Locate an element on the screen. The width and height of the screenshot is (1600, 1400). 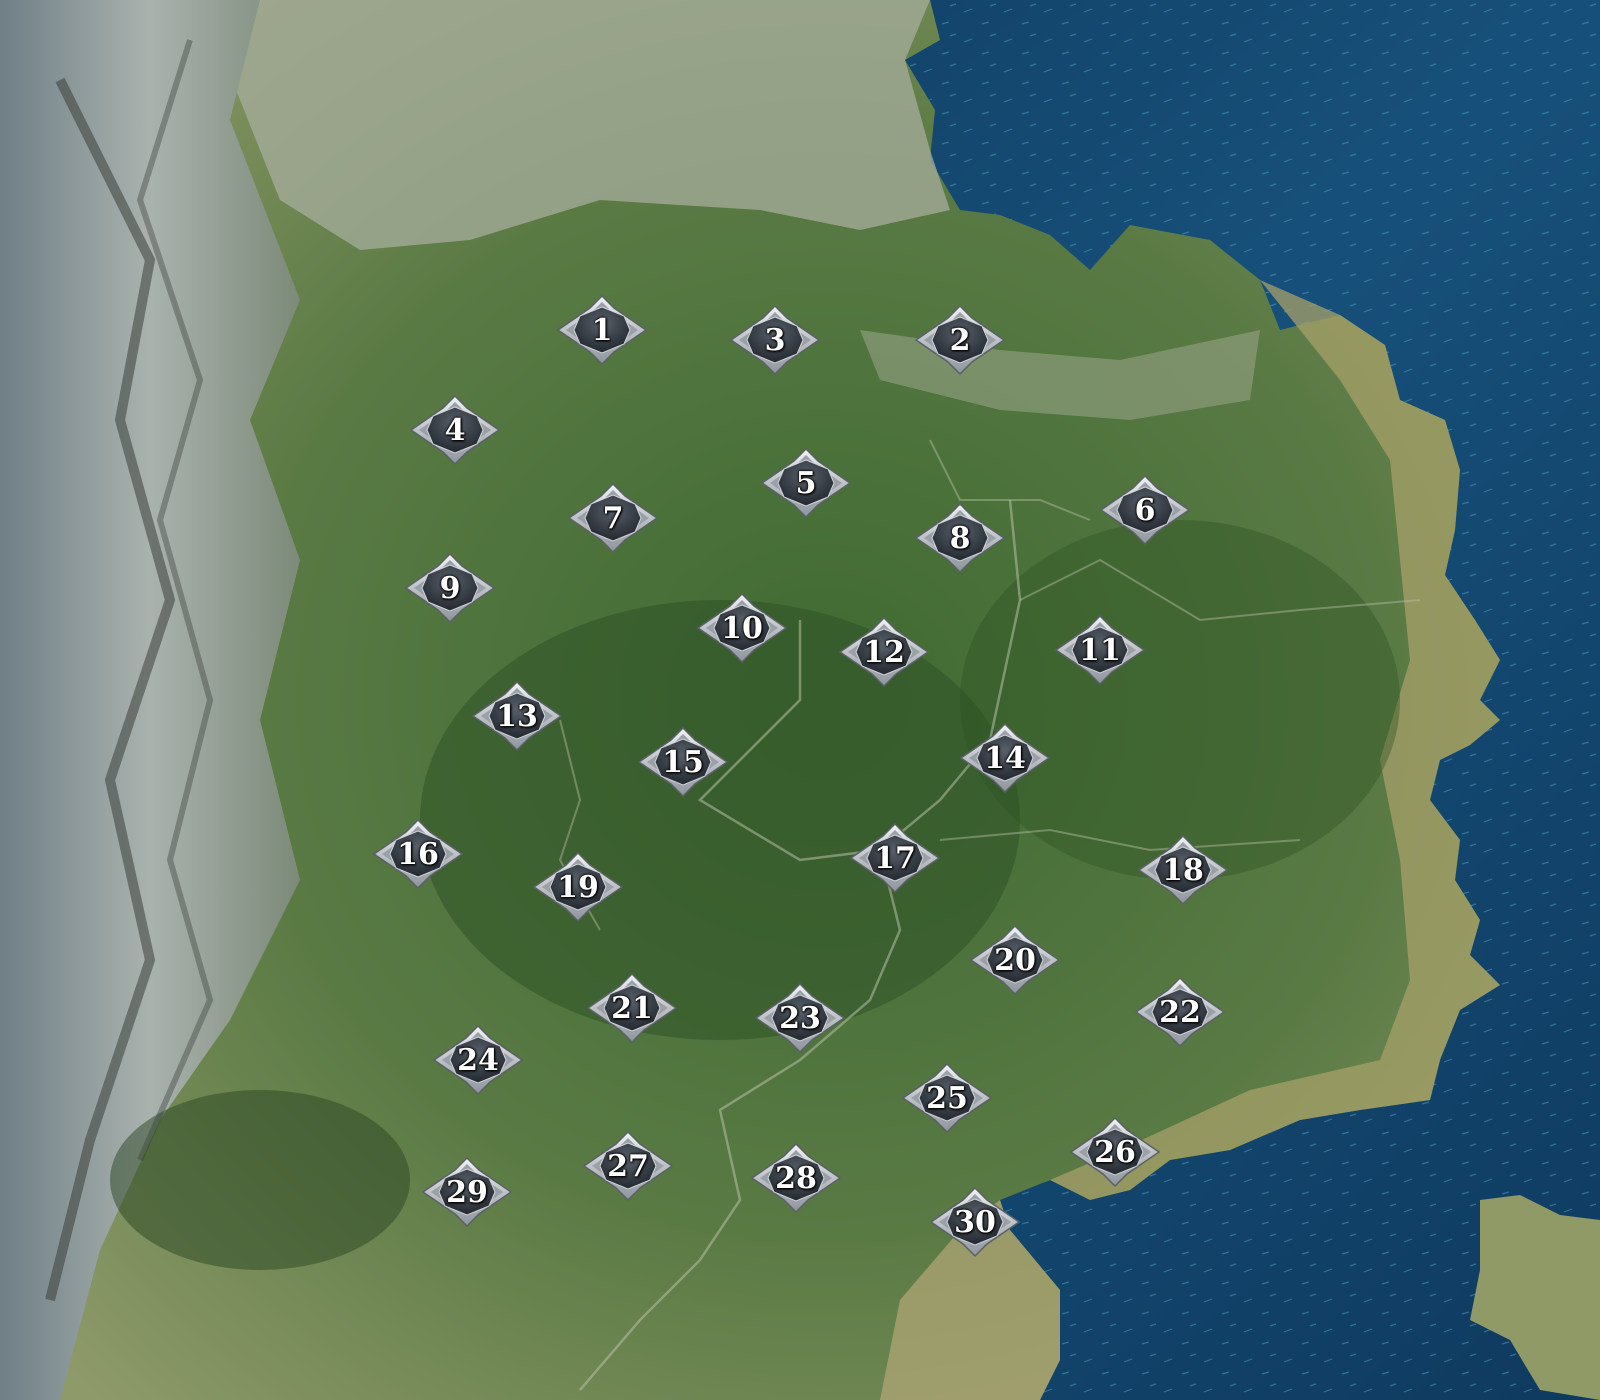
map-node-13: 13 is located at coordinates (517, 716).